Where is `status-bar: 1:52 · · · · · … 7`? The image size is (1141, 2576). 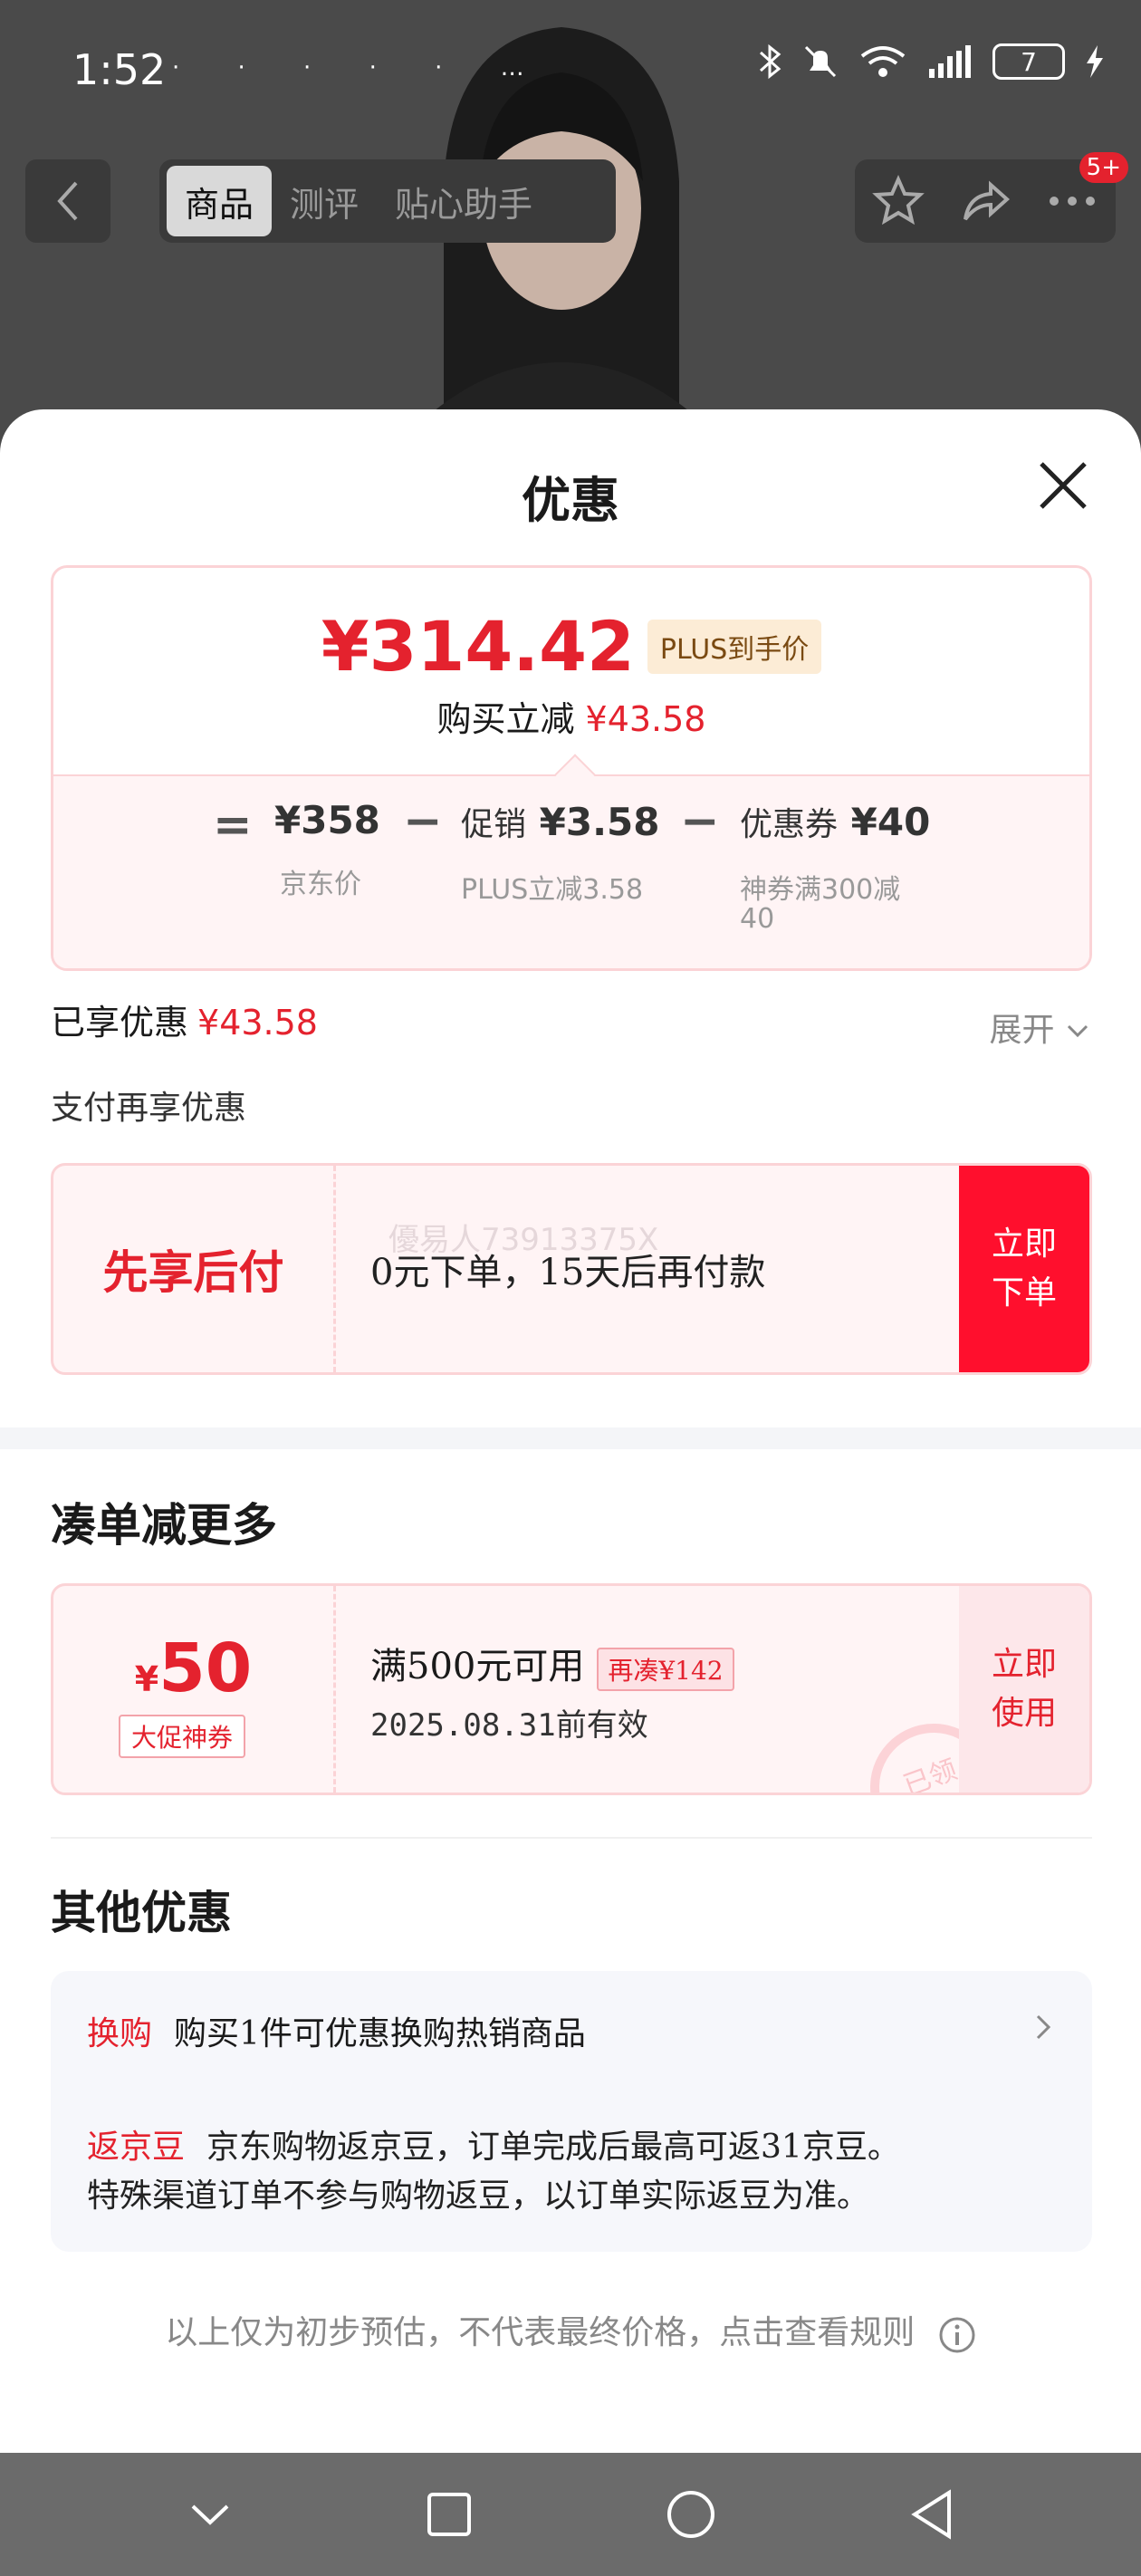
status-bar: 1:52 · · · · · … 7 is located at coordinates (570, 72).